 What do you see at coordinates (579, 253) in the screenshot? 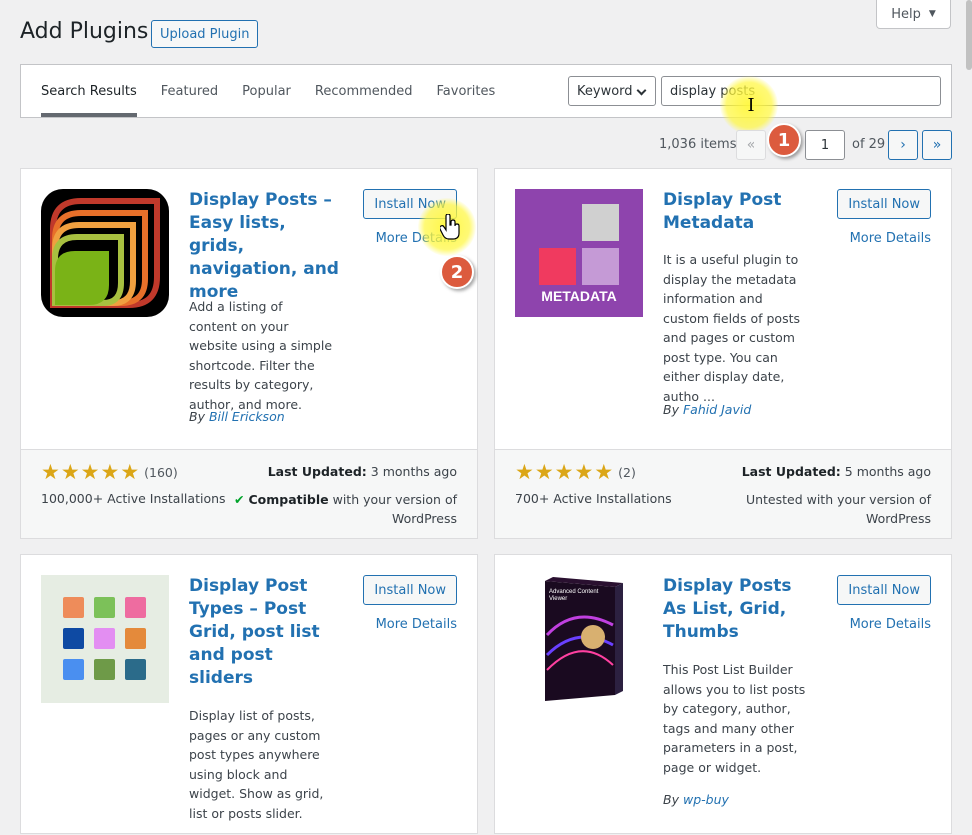
I see `metadata-logo: METADATA` at bounding box center [579, 253].